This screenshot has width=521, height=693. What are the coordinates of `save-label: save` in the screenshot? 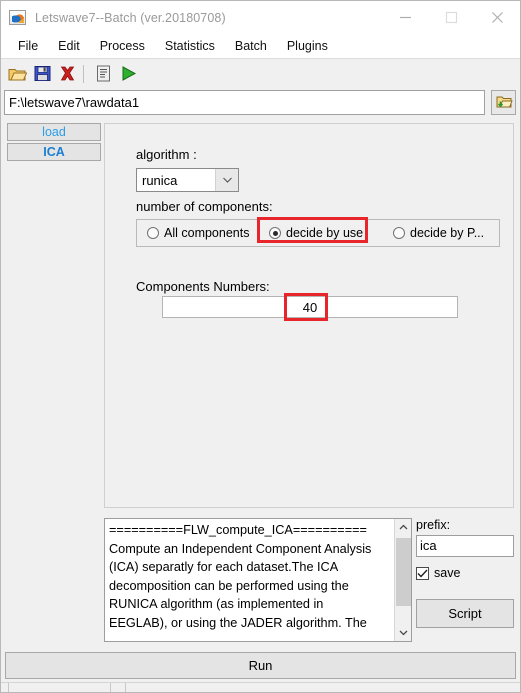 It's located at (447, 573).